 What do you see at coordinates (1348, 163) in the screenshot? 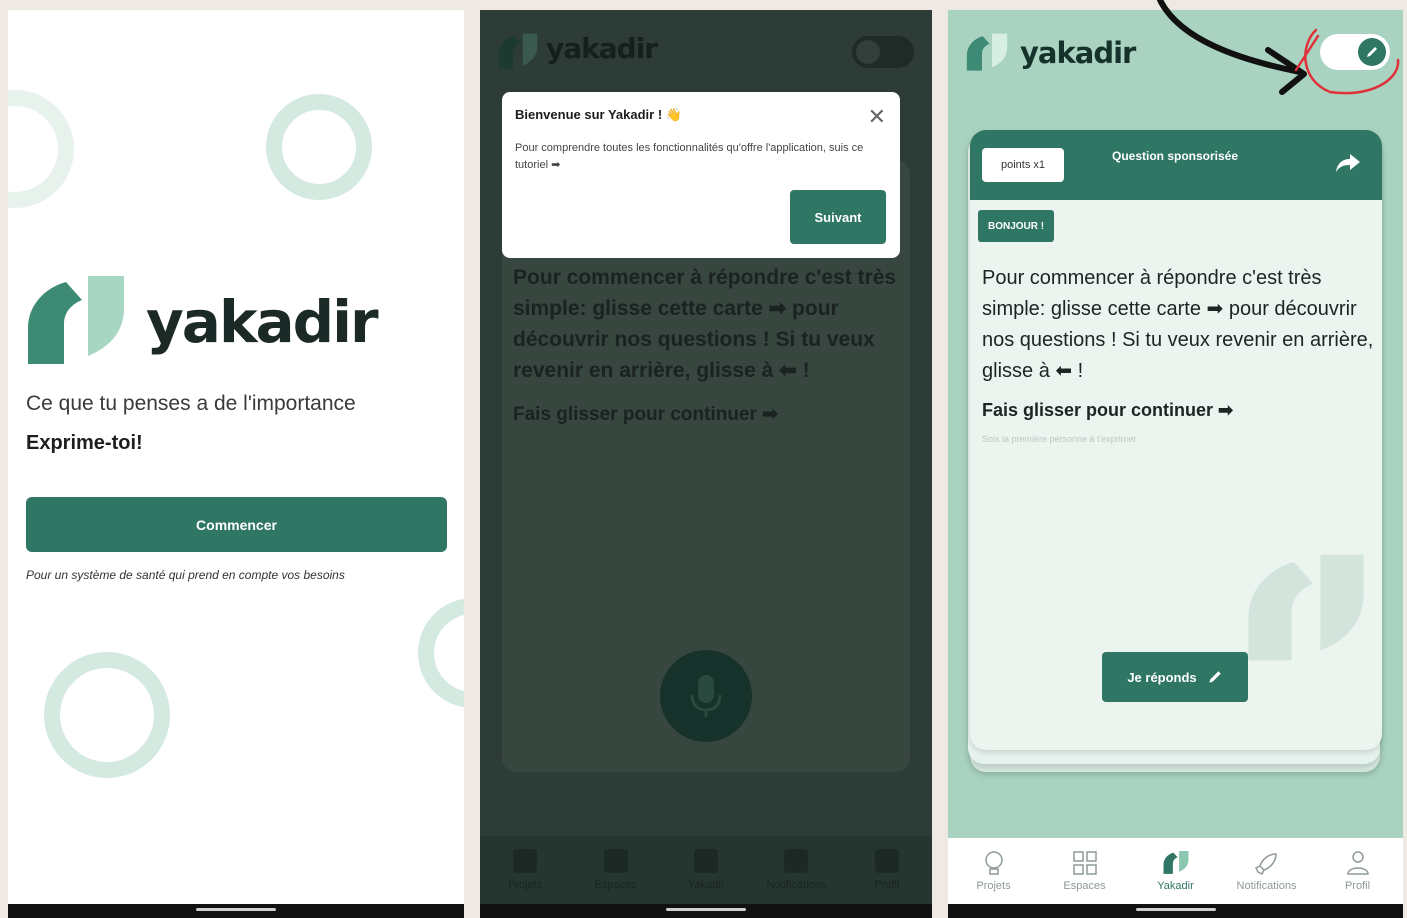
I see `share-icon` at bounding box center [1348, 163].